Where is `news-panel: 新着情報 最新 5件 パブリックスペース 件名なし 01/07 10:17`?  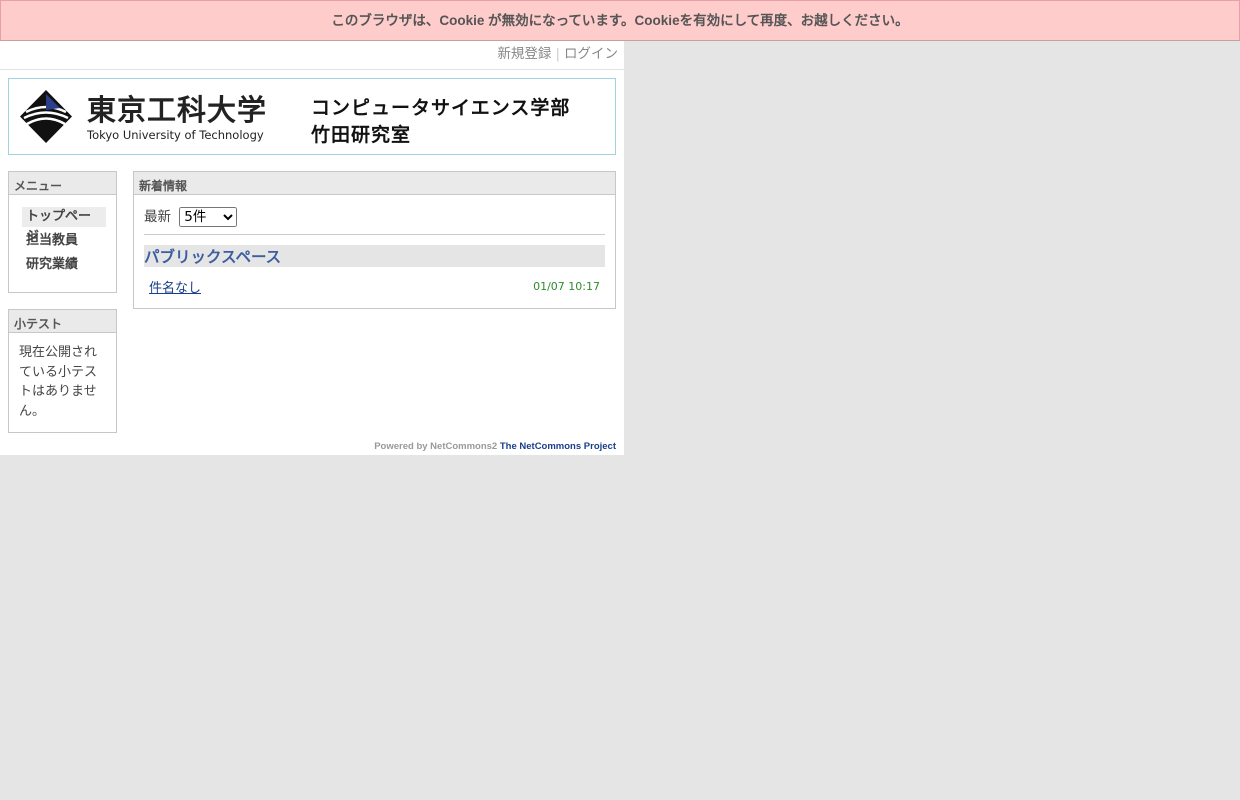
news-panel: 新着情報 最新 5件 パブリックスペース 件名なし 01/07 10:17 is located at coordinates (374, 240).